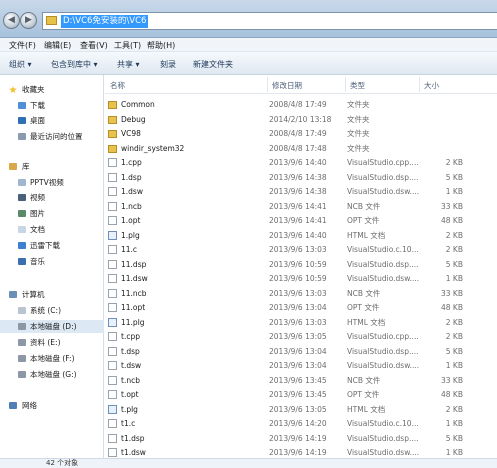 The height and width of the screenshot is (468, 497). Describe the element at coordinates (52, 213) in the screenshot. I see `nav-pictures: 图片` at that location.